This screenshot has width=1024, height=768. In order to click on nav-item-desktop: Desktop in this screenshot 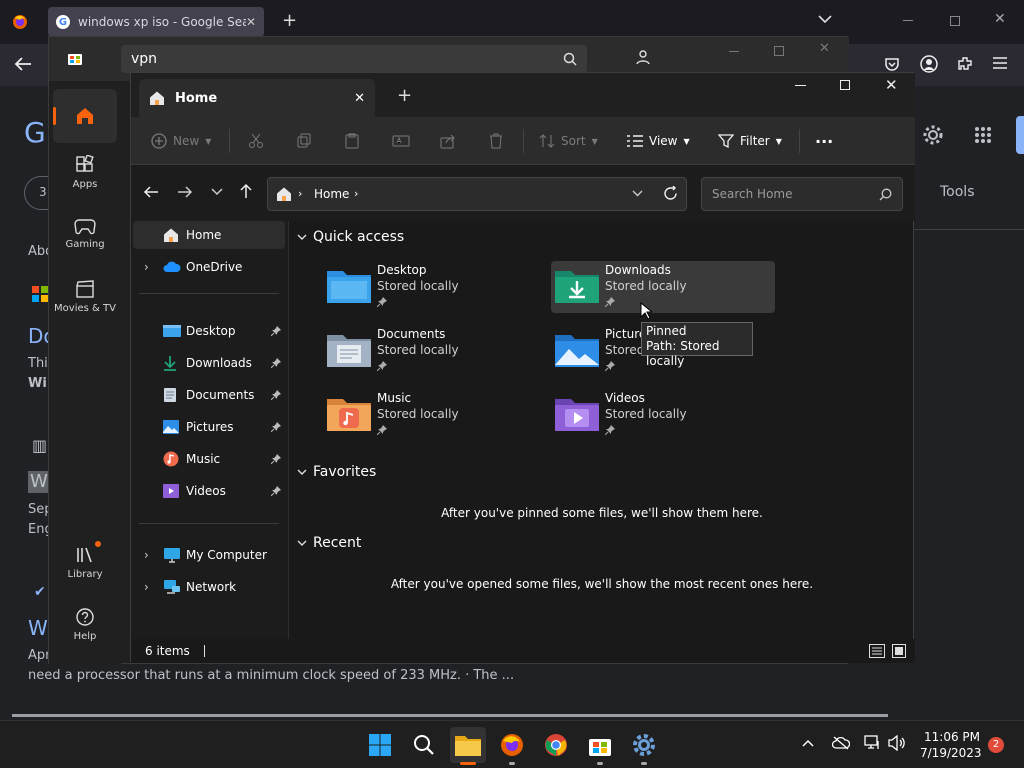, I will do `click(209, 331)`.